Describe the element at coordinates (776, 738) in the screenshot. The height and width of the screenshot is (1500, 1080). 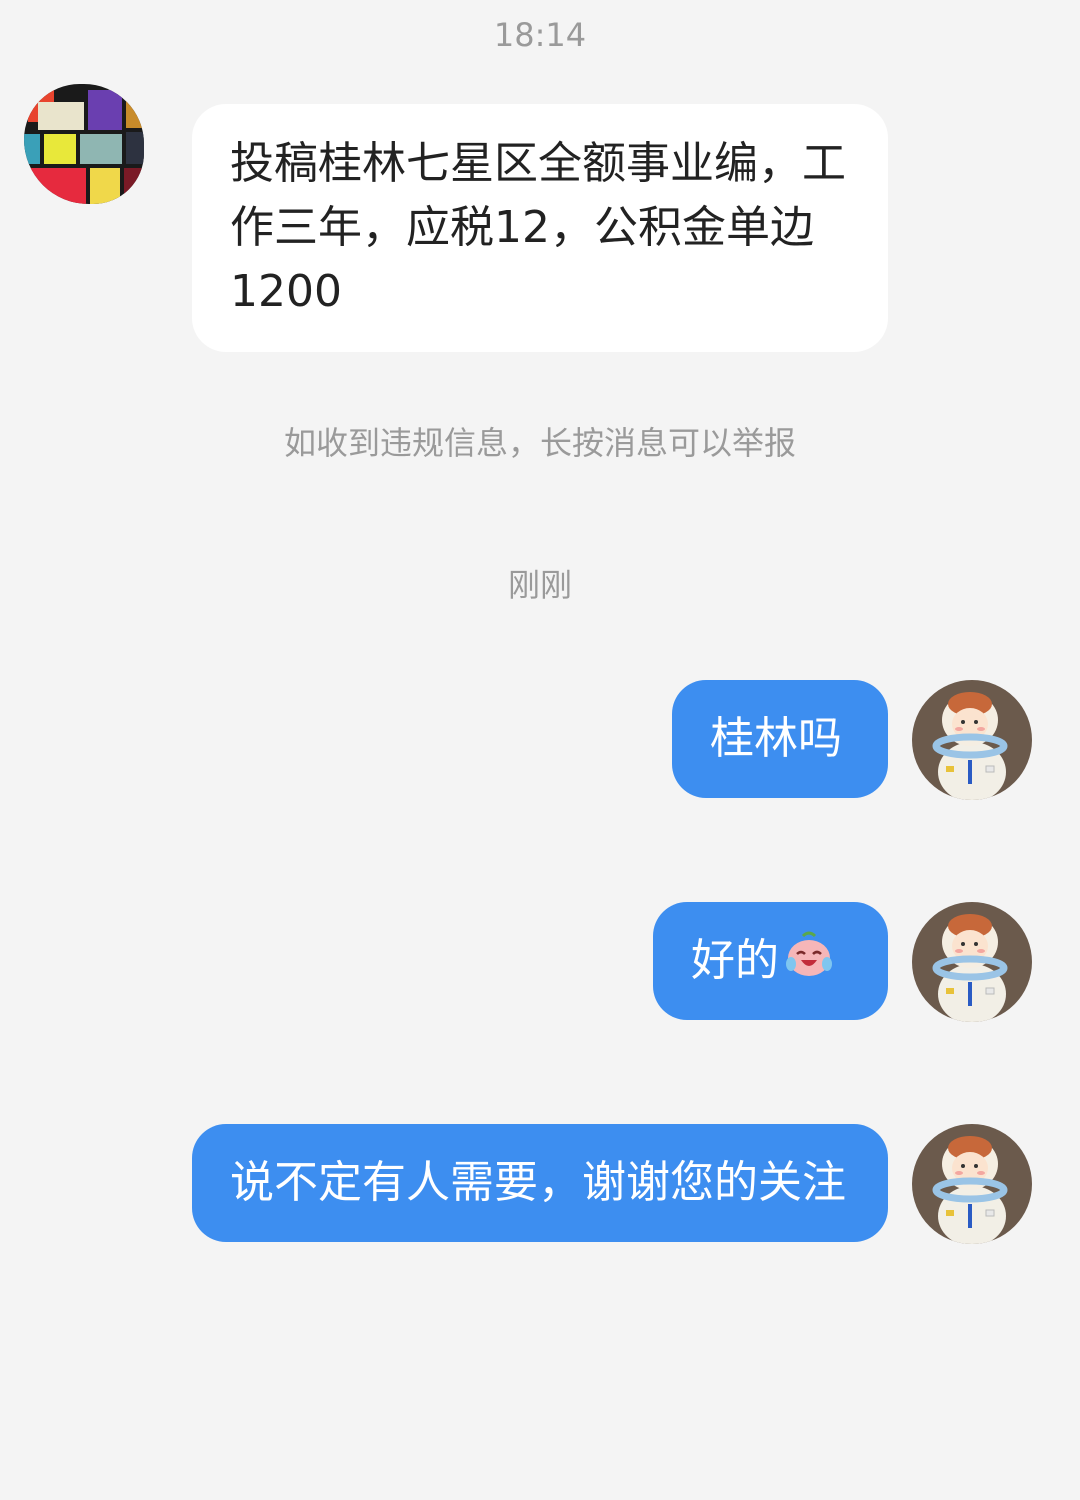
I see `message-text: 桂林吗` at that location.